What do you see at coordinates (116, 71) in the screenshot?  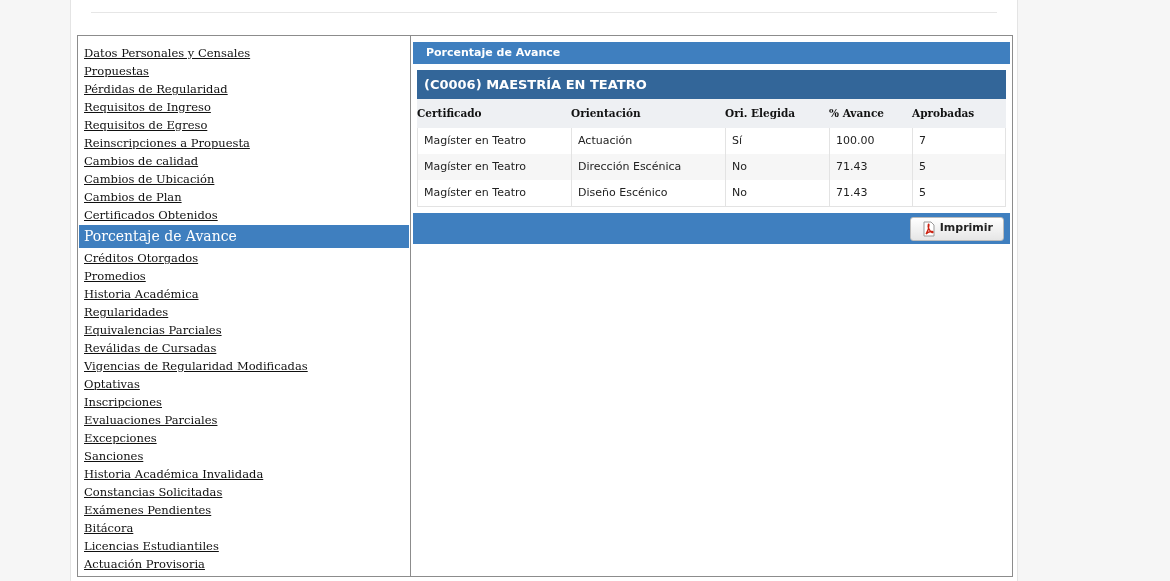 I see `sidebar-link: Propuestas` at bounding box center [116, 71].